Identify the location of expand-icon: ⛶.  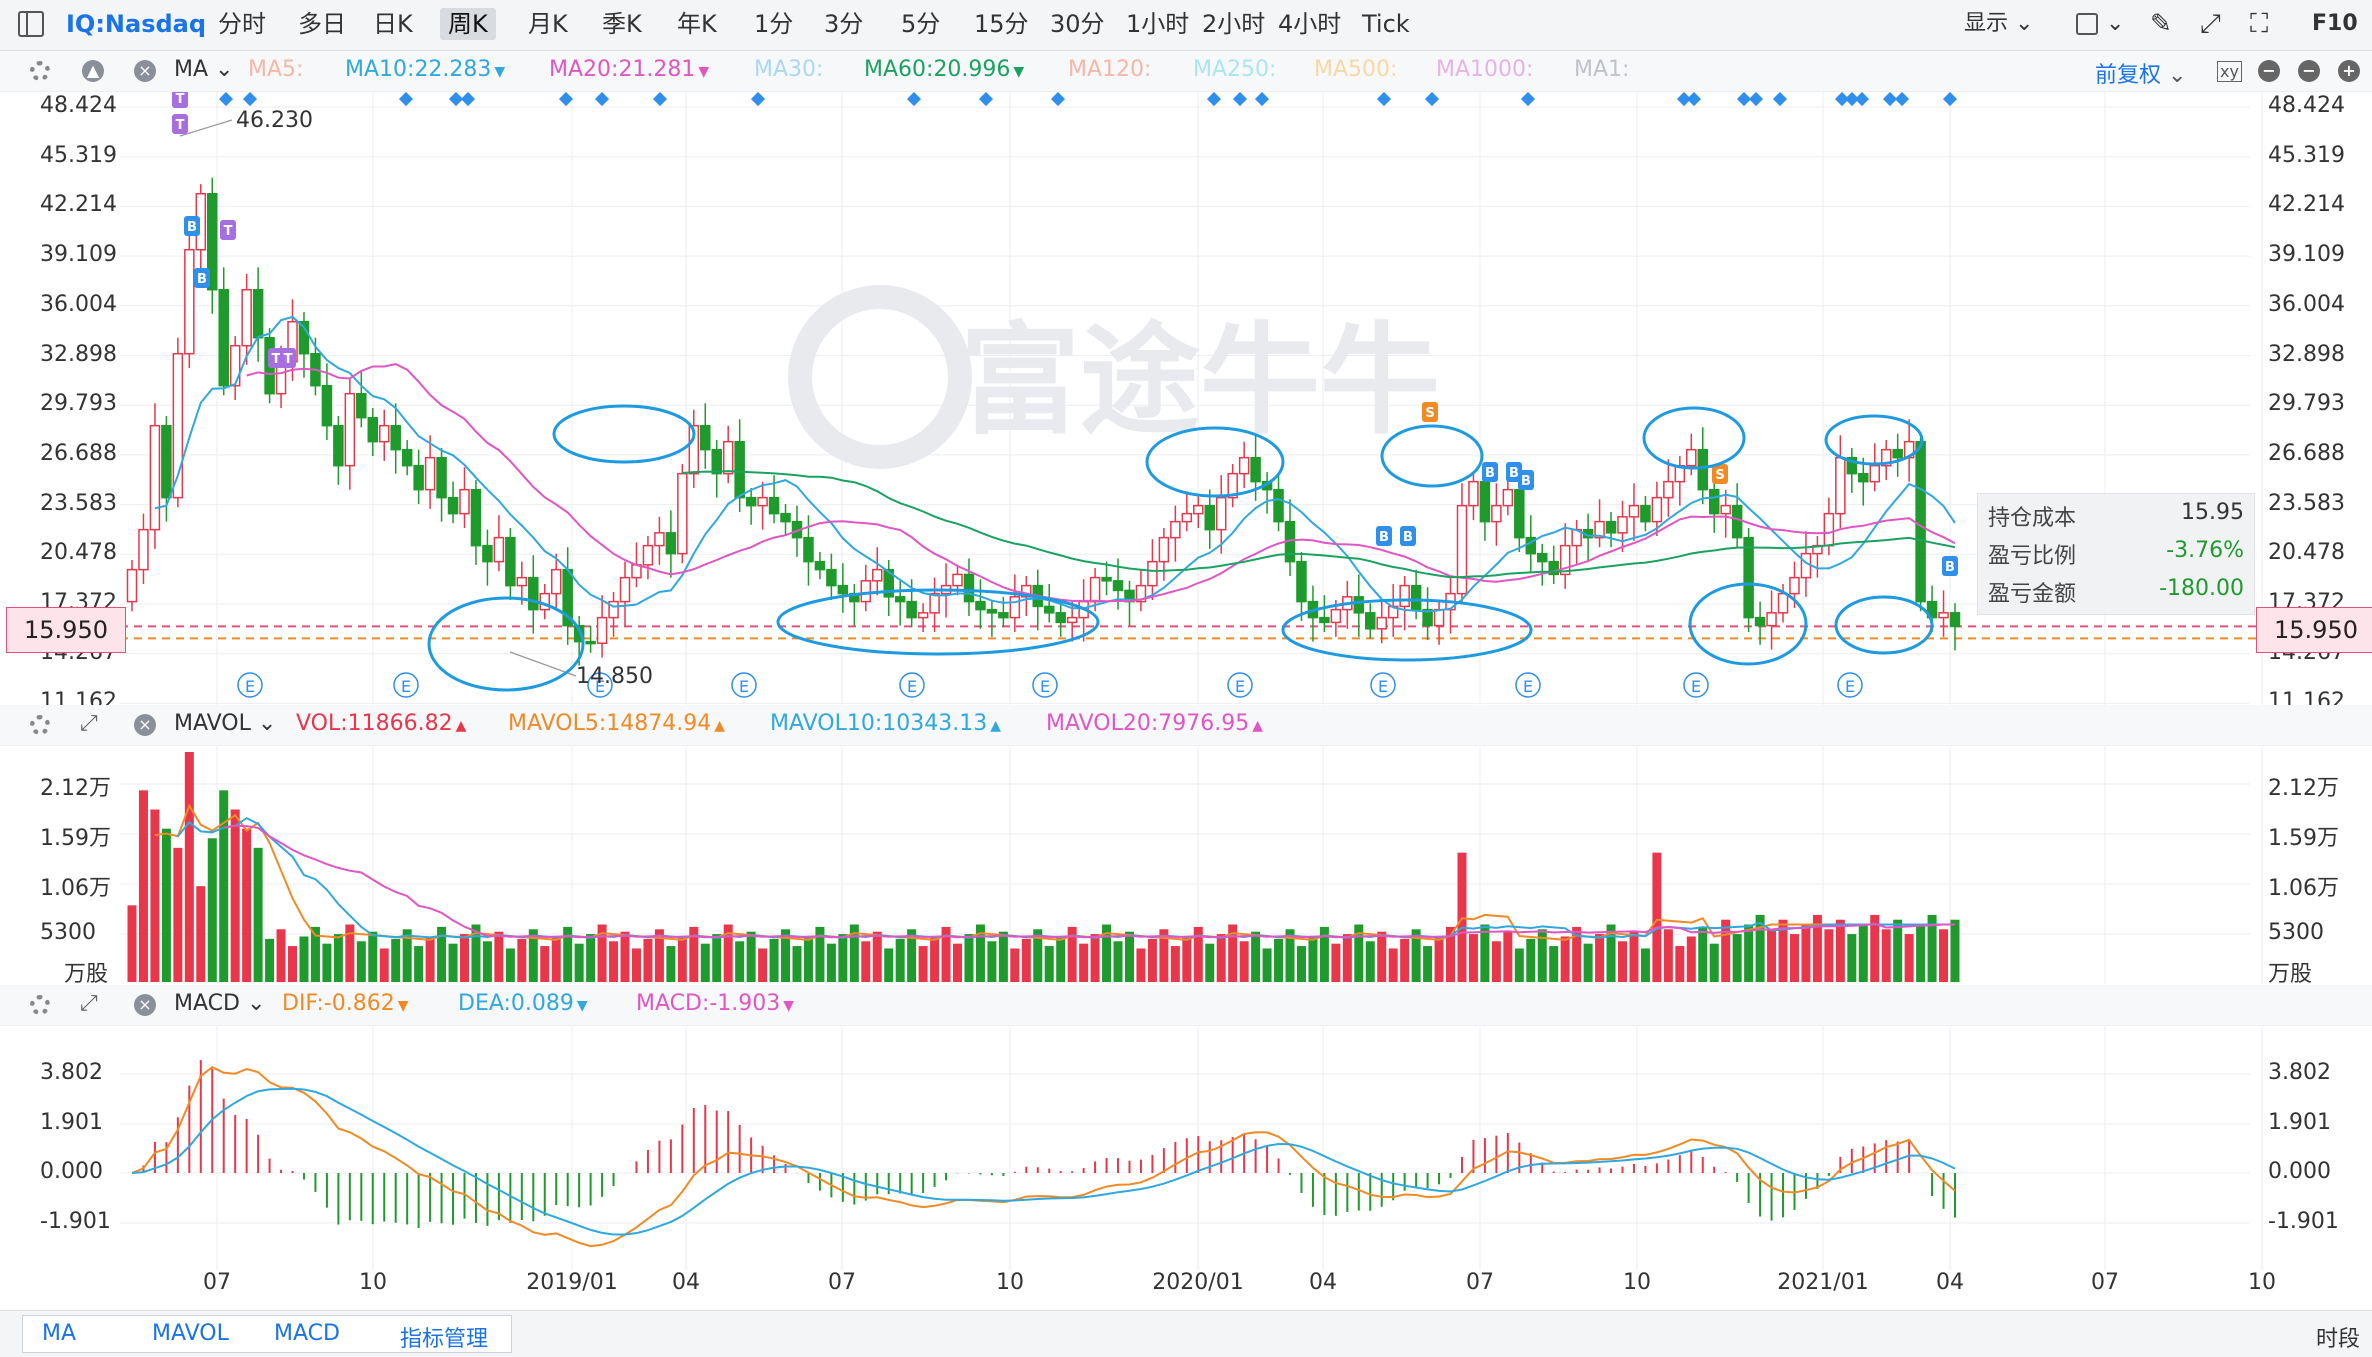
(2259, 24).